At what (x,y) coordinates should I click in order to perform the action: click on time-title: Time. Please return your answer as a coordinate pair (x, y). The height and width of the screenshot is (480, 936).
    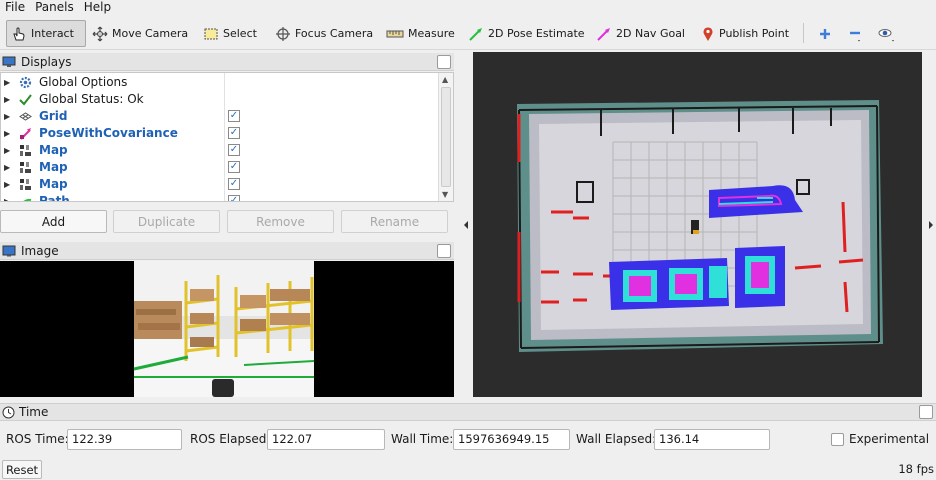
    Looking at the image, I should click on (34, 412).